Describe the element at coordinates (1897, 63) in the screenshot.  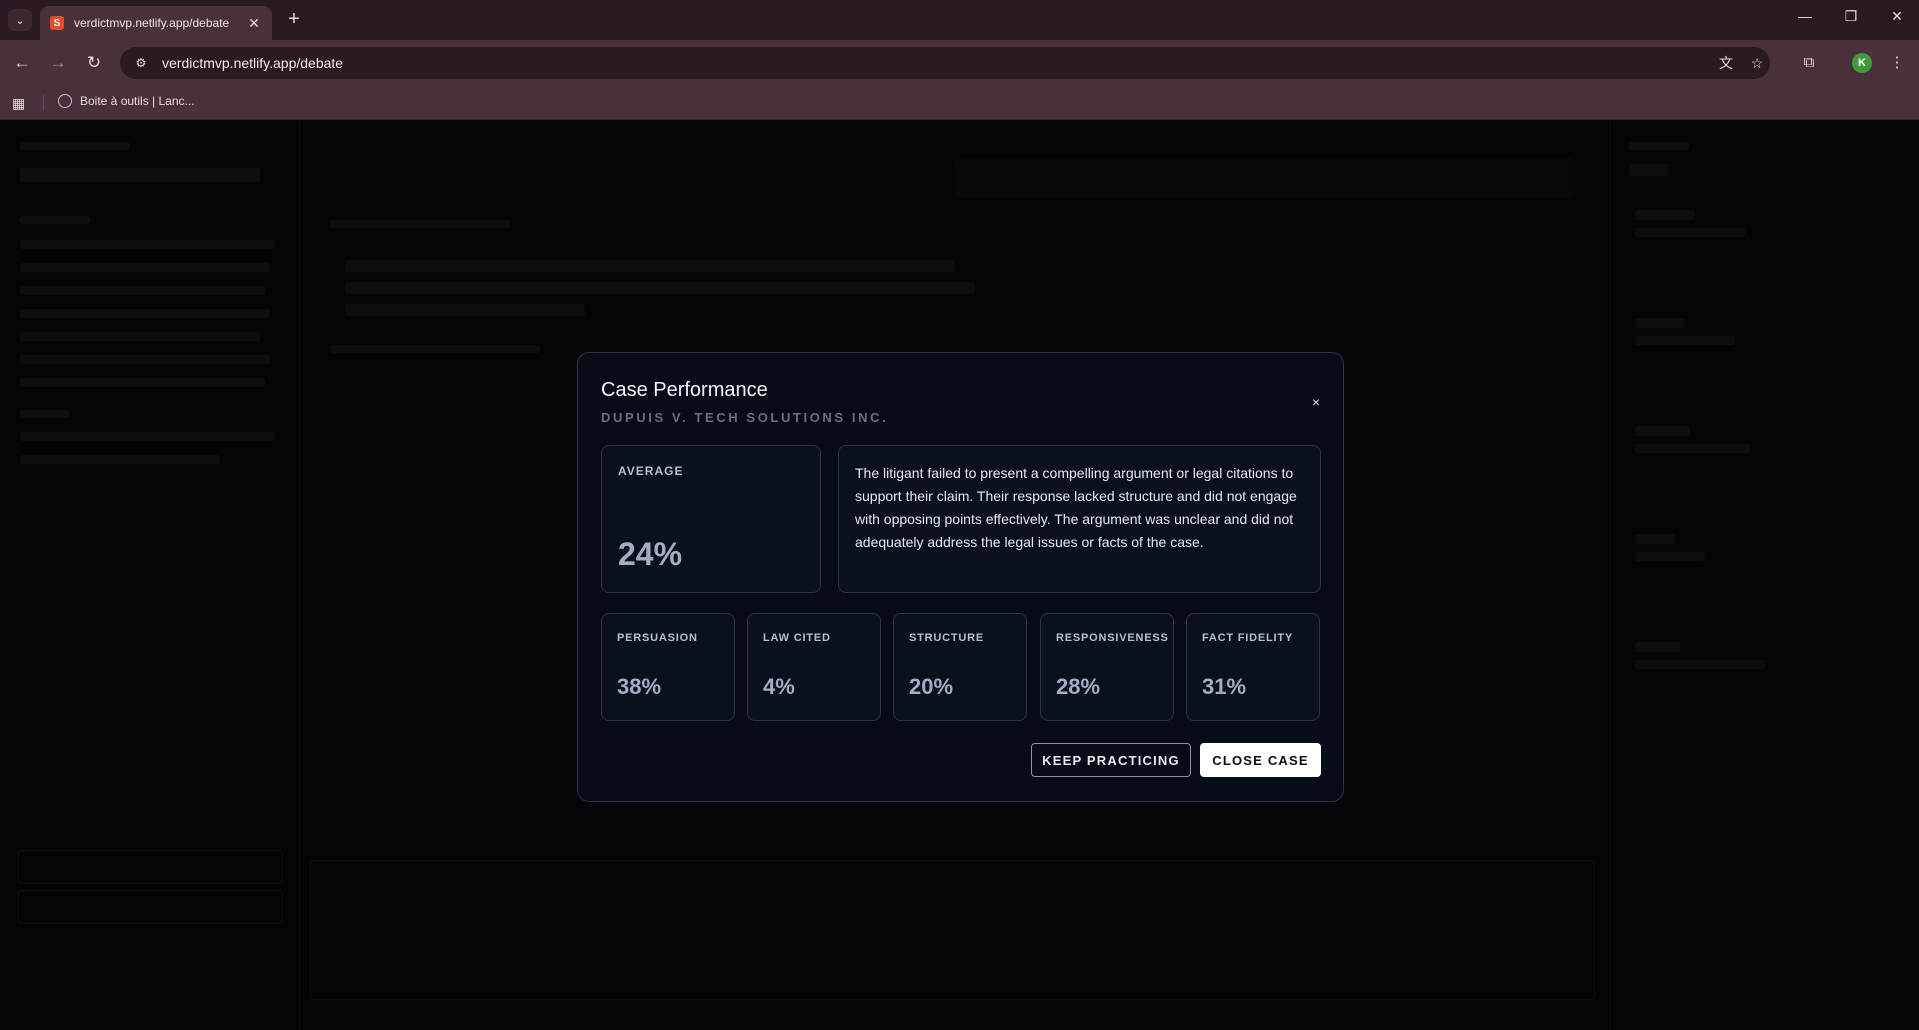
I see `kebab-menu-icon: ⋮` at that location.